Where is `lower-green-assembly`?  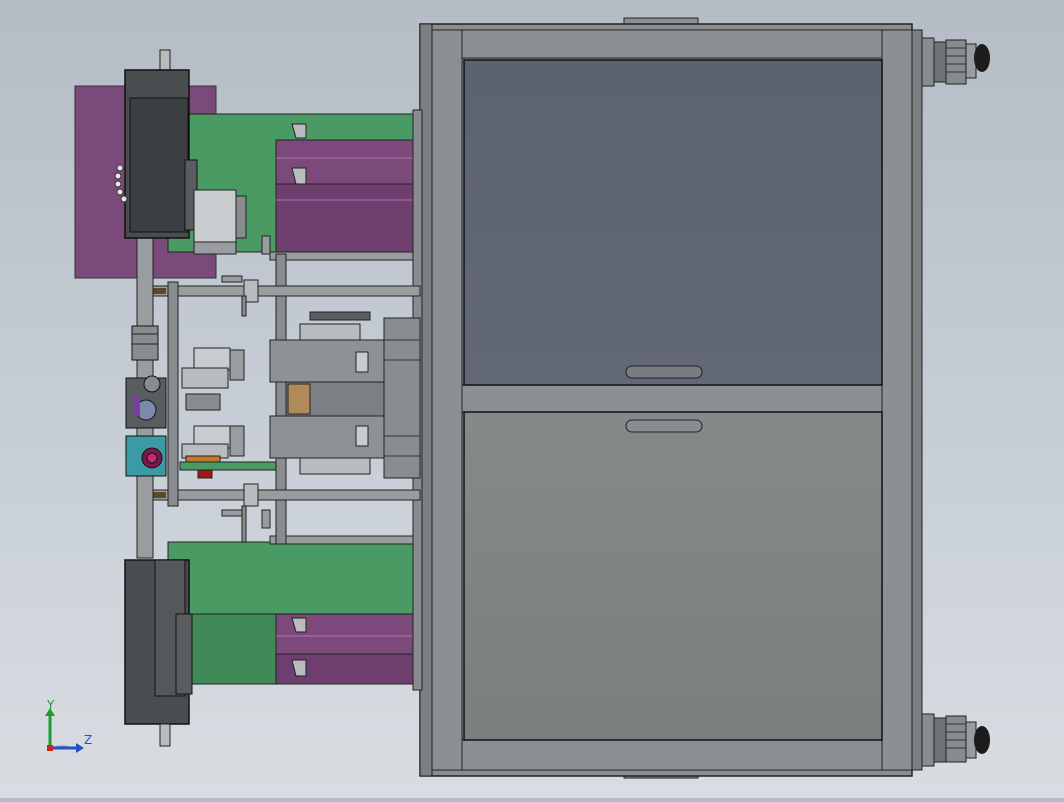
lower-green-assembly is located at coordinates (294, 610).